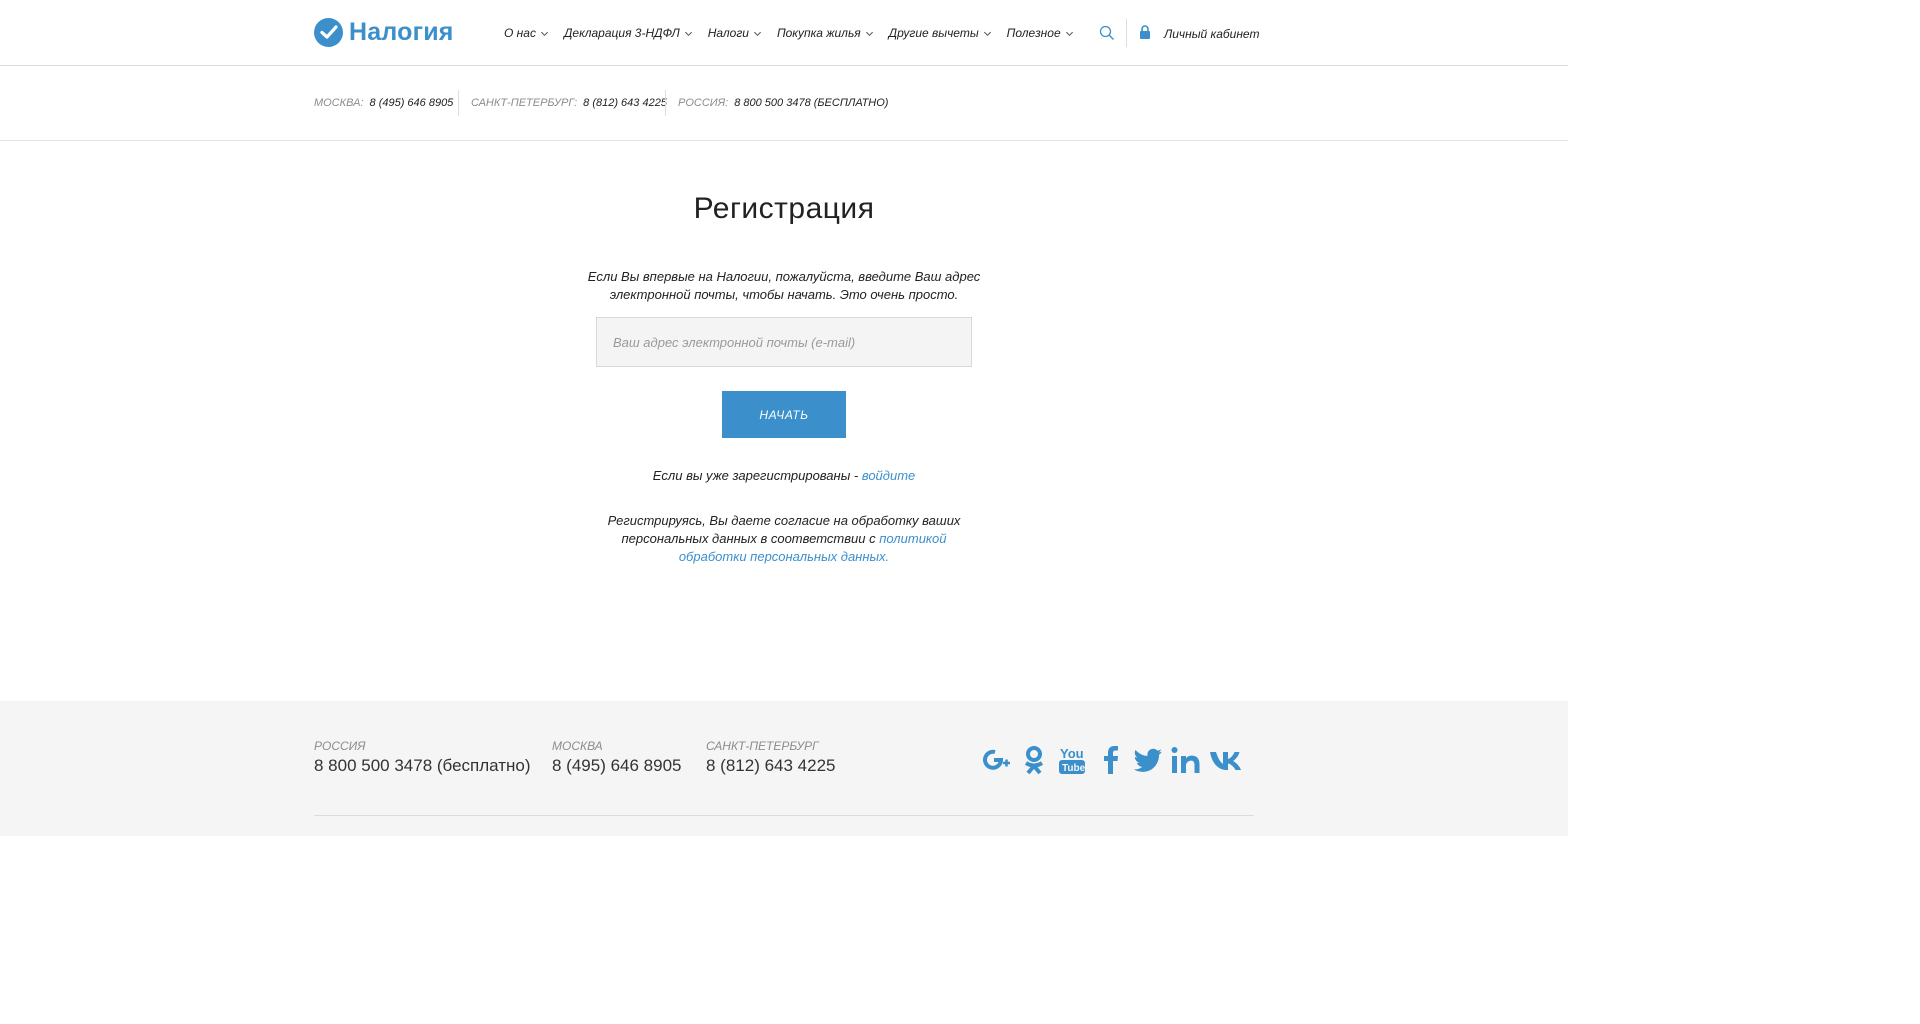 This screenshot has height=1024, width=1920. What do you see at coordinates (784, 208) in the screenshot?
I see `page-title: Регистрация` at bounding box center [784, 208].